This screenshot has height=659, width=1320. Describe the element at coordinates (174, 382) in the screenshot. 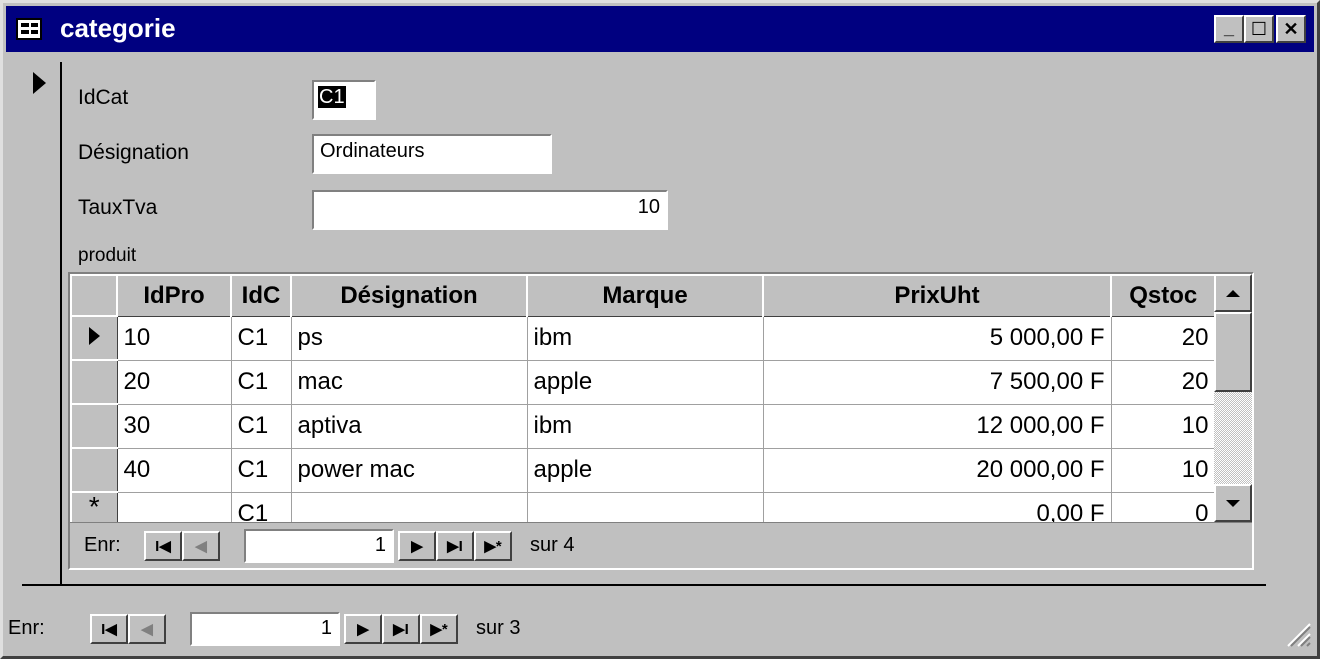

I see `cell-idpro: 20` at that location.